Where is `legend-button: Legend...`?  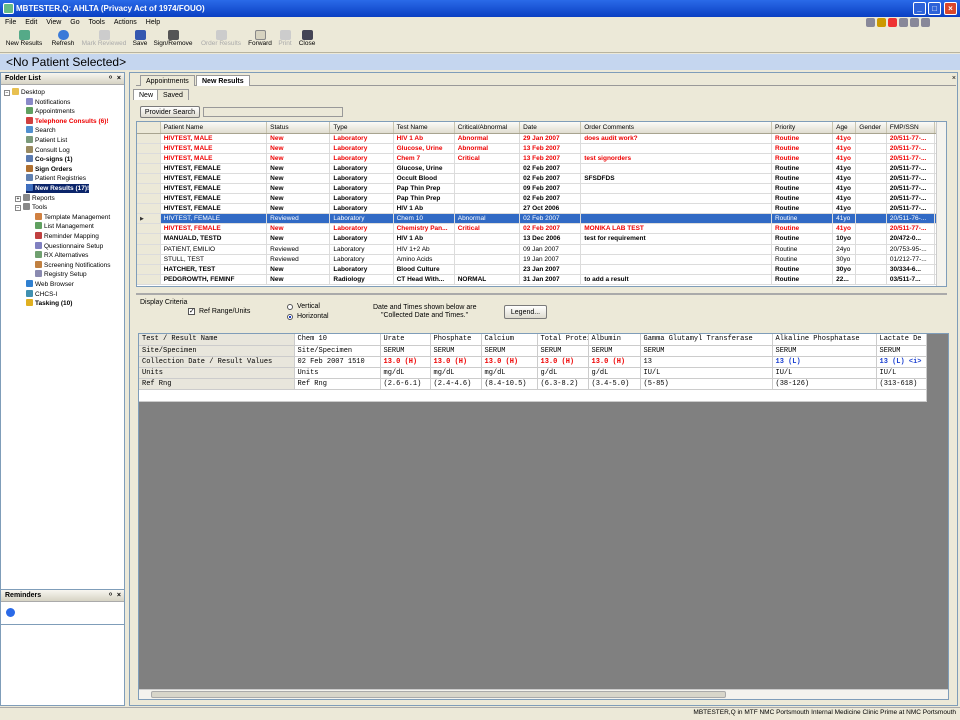
legend-button: Legend... is located at coordinates (525, 312).